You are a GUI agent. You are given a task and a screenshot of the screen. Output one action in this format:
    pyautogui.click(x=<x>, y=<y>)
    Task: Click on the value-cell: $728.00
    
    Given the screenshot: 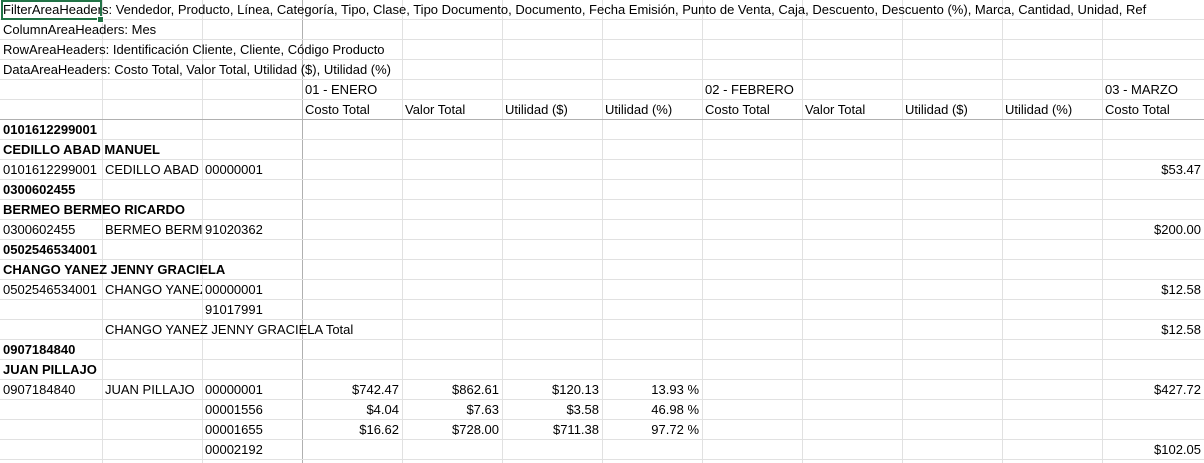 What is the action you would take?
    pyautogui.click(x=452, y=430)
    